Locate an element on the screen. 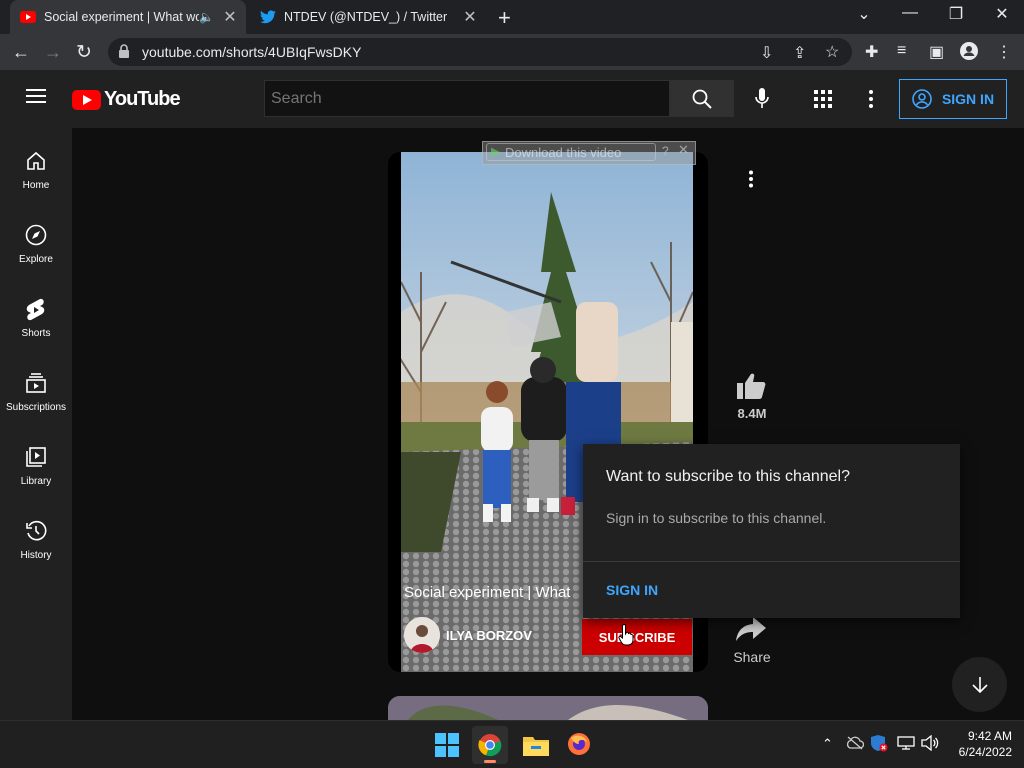 The width and height of the screenshot is (1024, 768). sidebar-item-label: Library is located at coordinates (36, 481).